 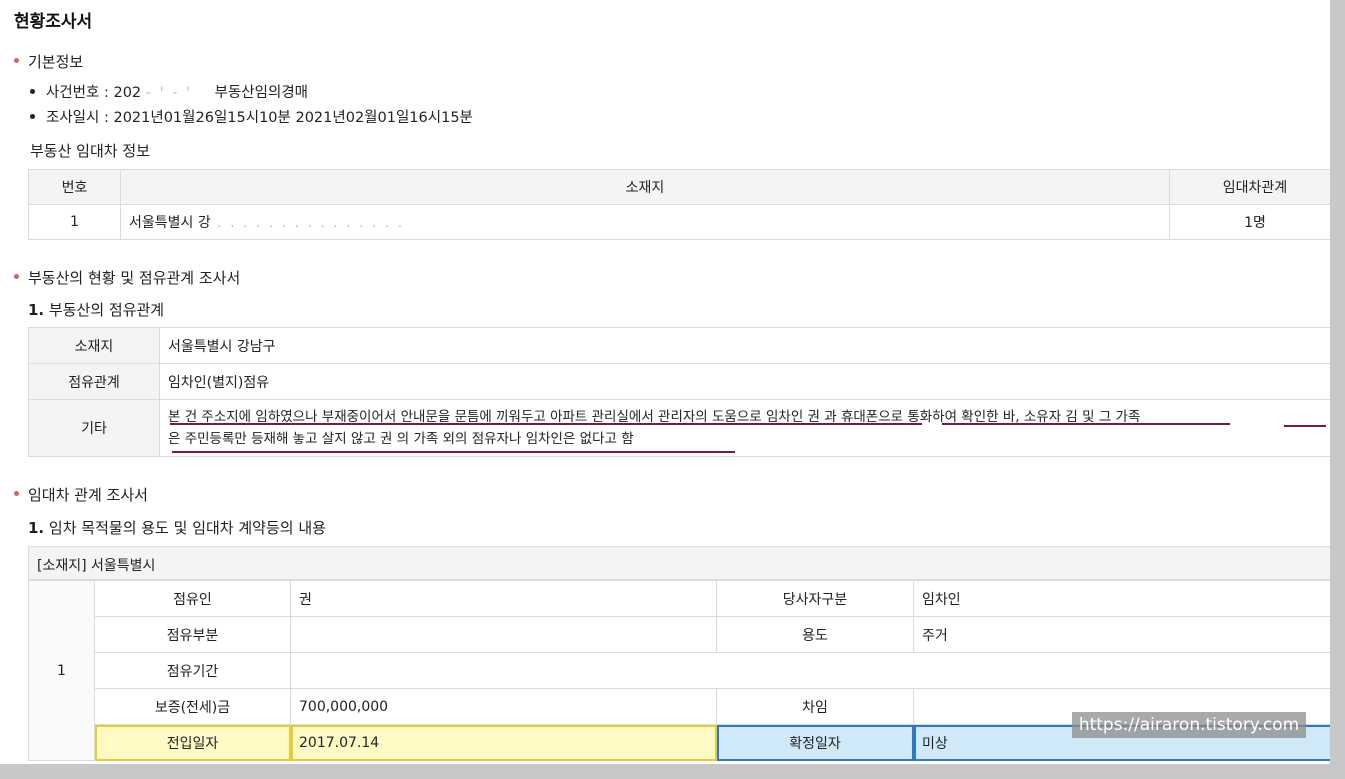 What do you see at coordinates (170, 223) in the screenshot?
I see `address-text: 서울특별시 강` at bounding box center [170, 223].